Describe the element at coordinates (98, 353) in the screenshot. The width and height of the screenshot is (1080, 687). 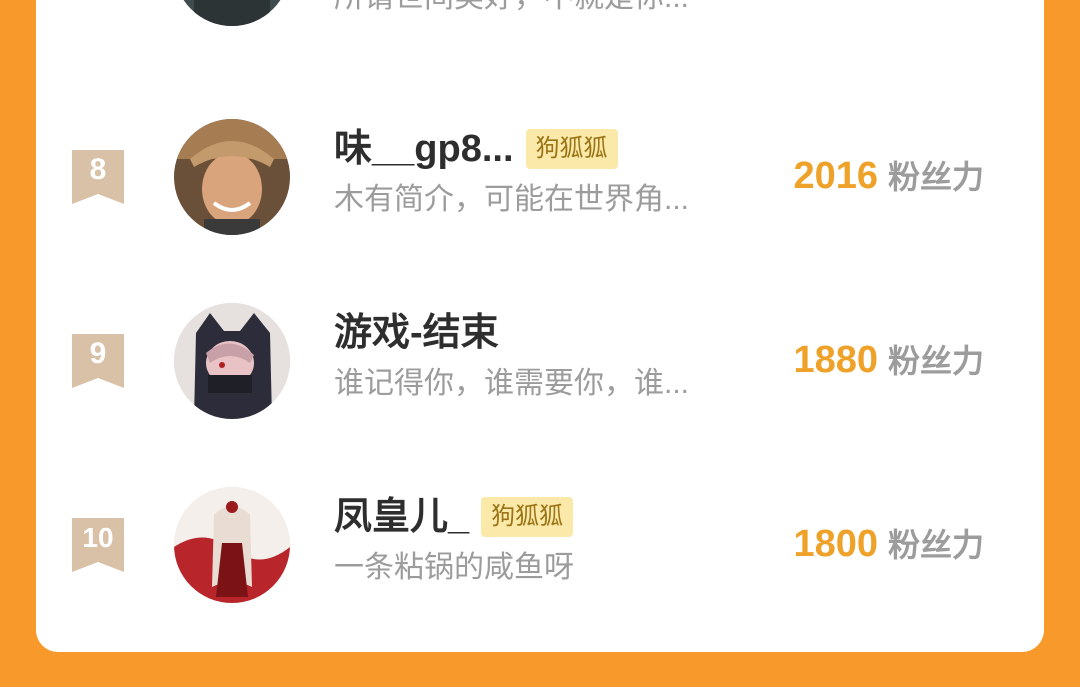
I see `rank-number: 9` at that location.